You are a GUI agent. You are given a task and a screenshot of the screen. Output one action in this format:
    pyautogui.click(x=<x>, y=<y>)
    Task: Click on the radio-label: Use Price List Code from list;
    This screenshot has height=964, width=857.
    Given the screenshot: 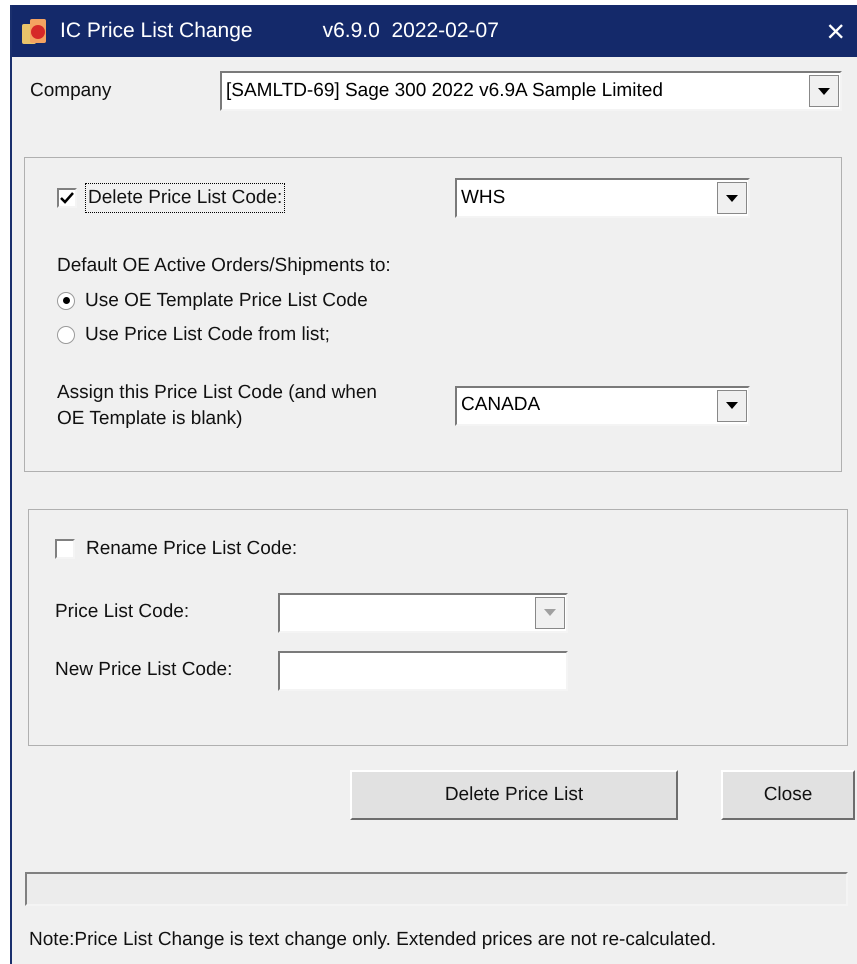 What is the action you would take?
    pyautogui.click(x=207, y=335)
    